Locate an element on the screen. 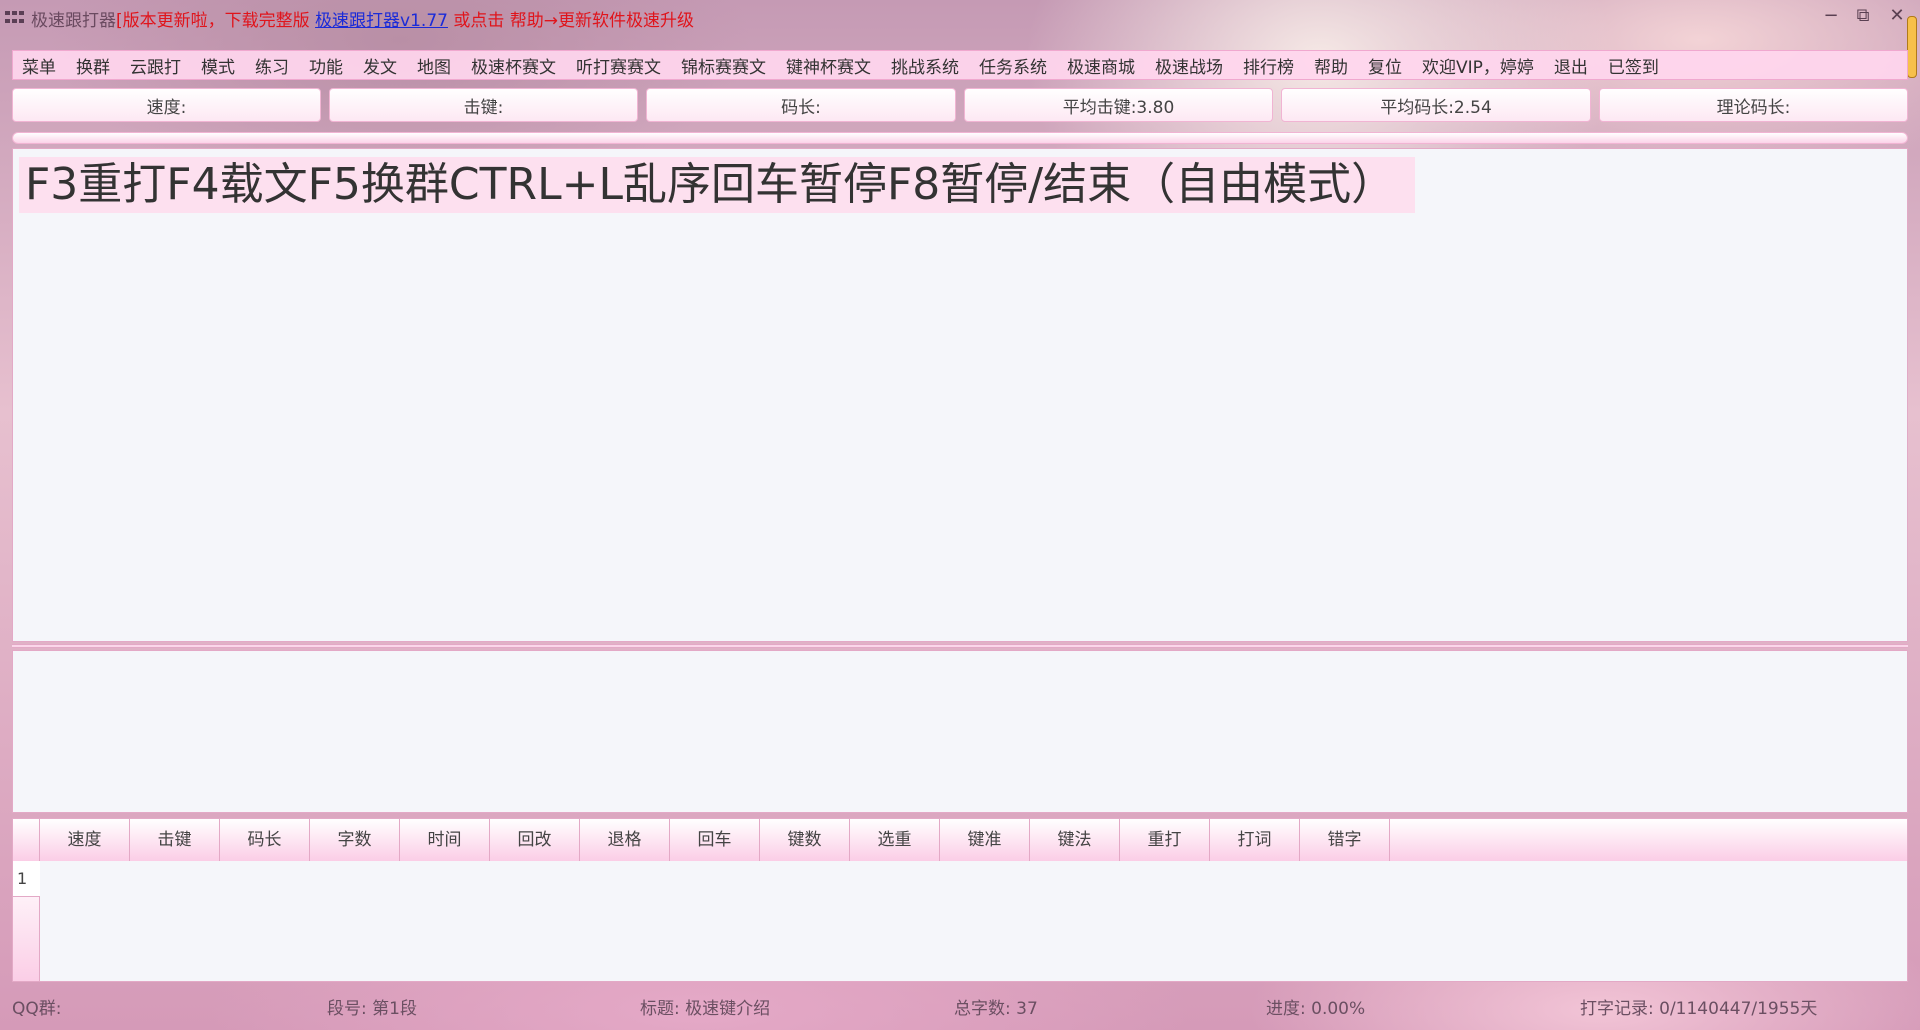 This screenshot has width=1920, height=1030. menu-item-challenge: 挑战系统 is located at coordinates (925, 65).